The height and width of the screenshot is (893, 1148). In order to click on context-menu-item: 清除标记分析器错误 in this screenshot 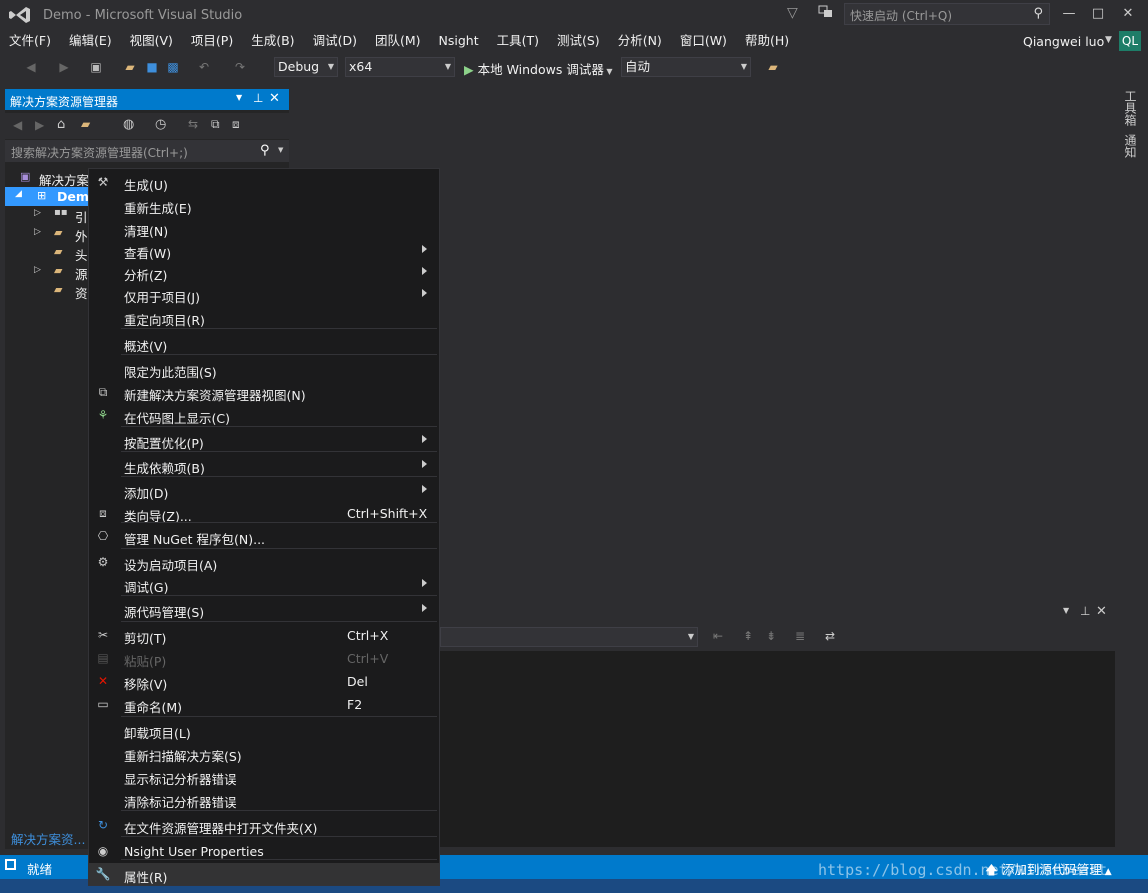, I will do `click(264, 799)`.